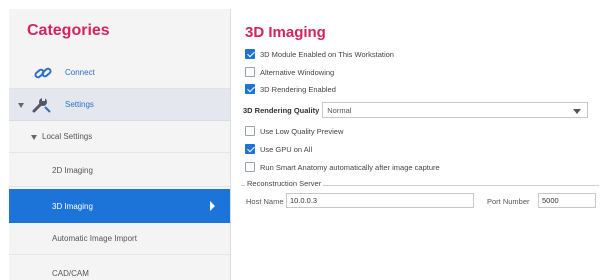  What do you see at coordinates (508, 201) in the screenshot?
I see `port-number-label: Port Number` at bounding box center [508, 201].